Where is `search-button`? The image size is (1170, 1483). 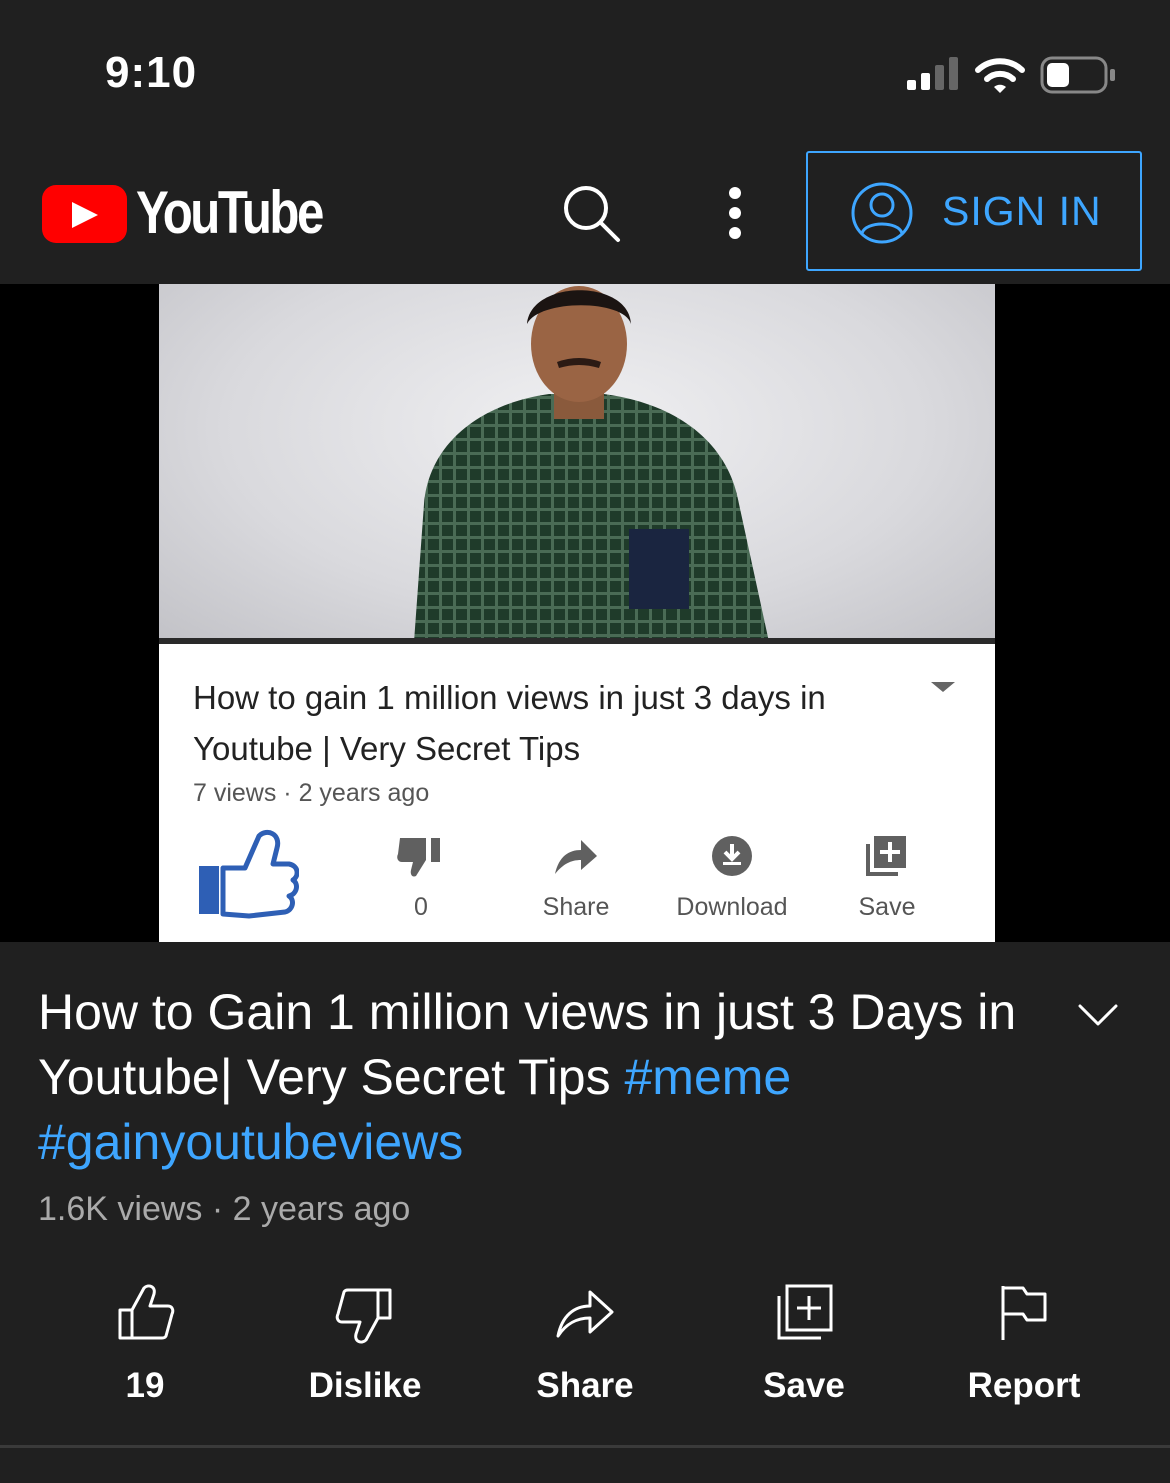 search-button is located at coordinates (591, 215).